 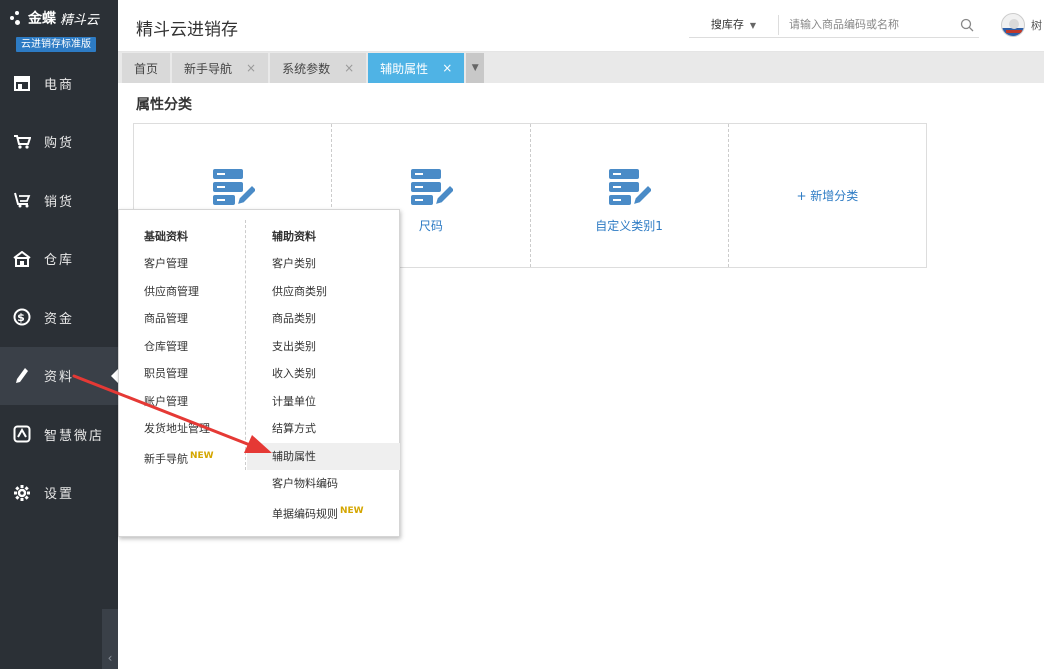 I want to click on tab-1: 新手导航 ×, so click(x=220, y=68).